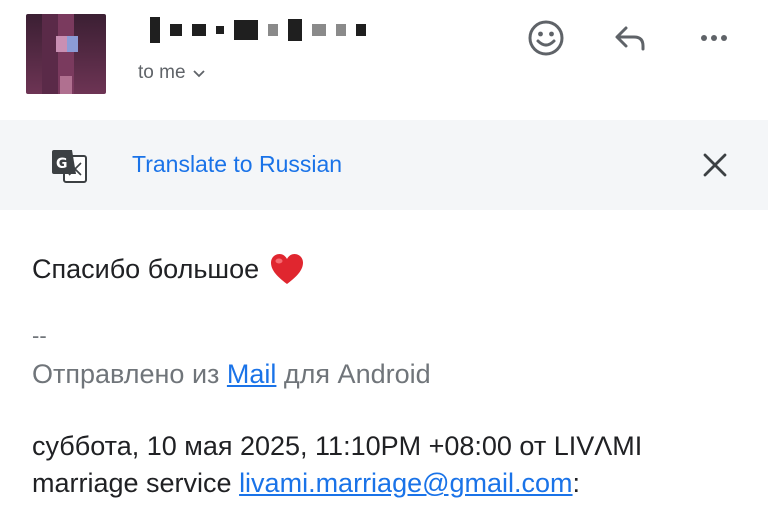 The image size is (768, 512). What do you see at coordinates (129, 374) in the screenshot?
I see `signature-prefix: Отправлено из` at bounding box center [129, 374].